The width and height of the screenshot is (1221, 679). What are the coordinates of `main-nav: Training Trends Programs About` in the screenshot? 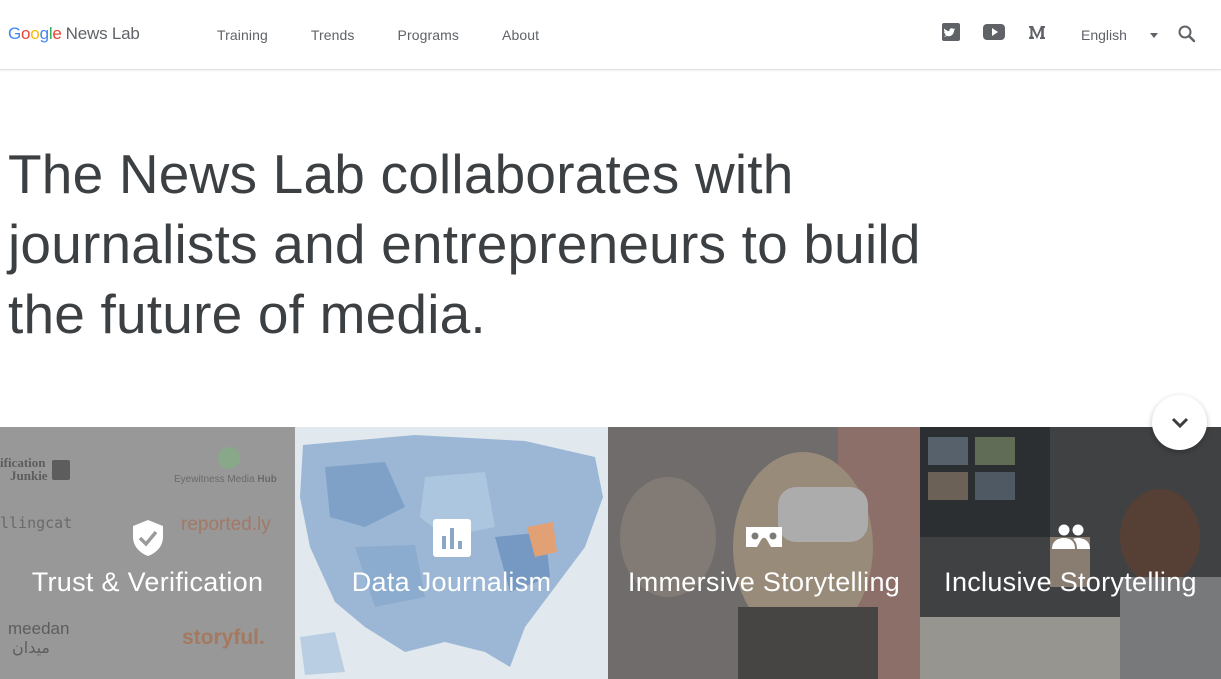 It's located at (399, 35).